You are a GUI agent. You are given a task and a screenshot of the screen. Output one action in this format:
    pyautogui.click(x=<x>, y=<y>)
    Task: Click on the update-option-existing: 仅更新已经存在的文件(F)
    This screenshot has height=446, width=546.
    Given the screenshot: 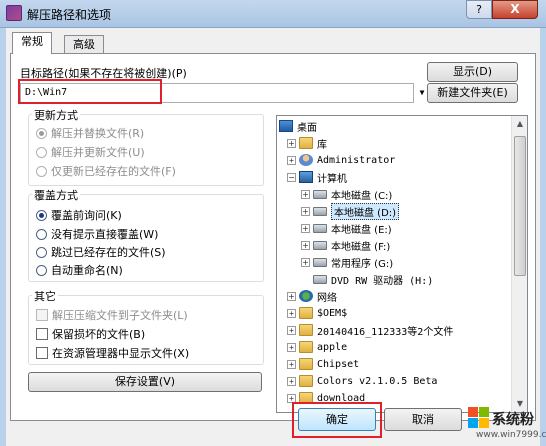 What is the action you would take?
    pyautogui.click(x=106, y=171)
    